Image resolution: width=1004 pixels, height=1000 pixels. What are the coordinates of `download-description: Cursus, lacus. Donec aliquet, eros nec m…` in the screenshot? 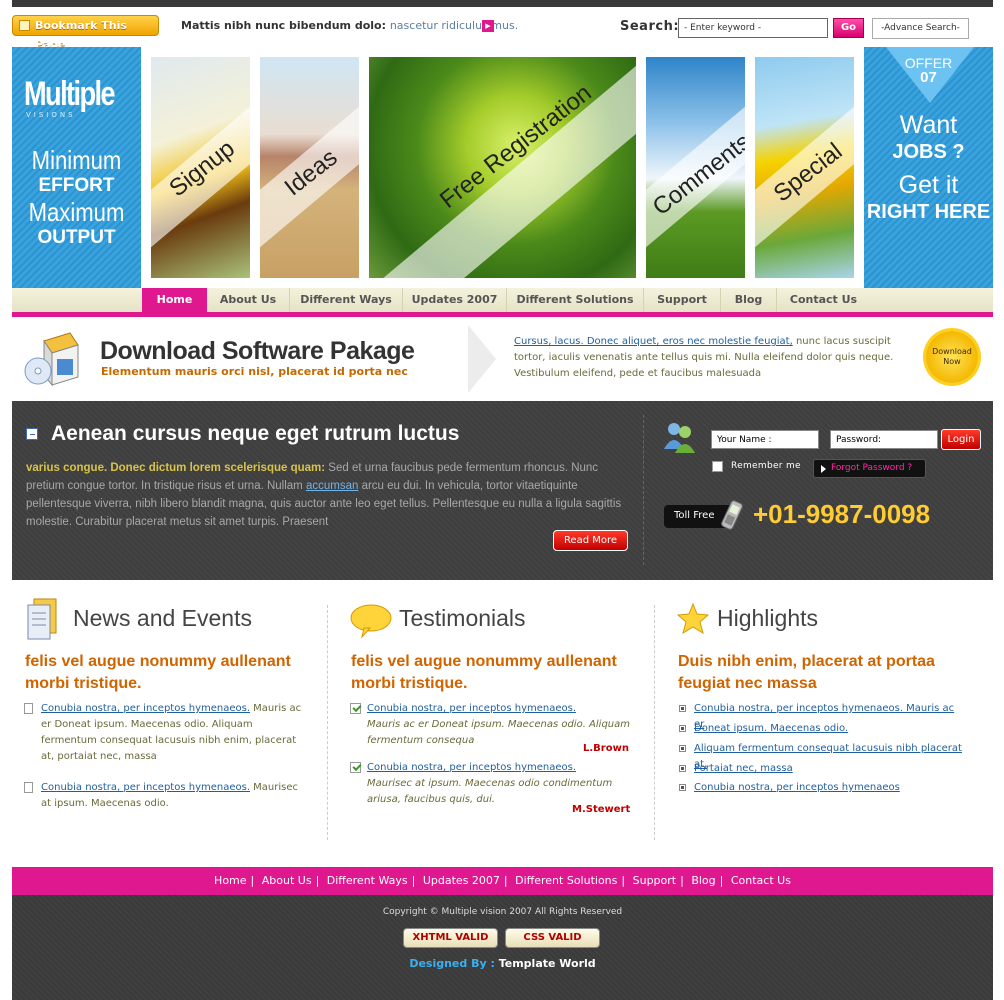 It's located at (706, 358).